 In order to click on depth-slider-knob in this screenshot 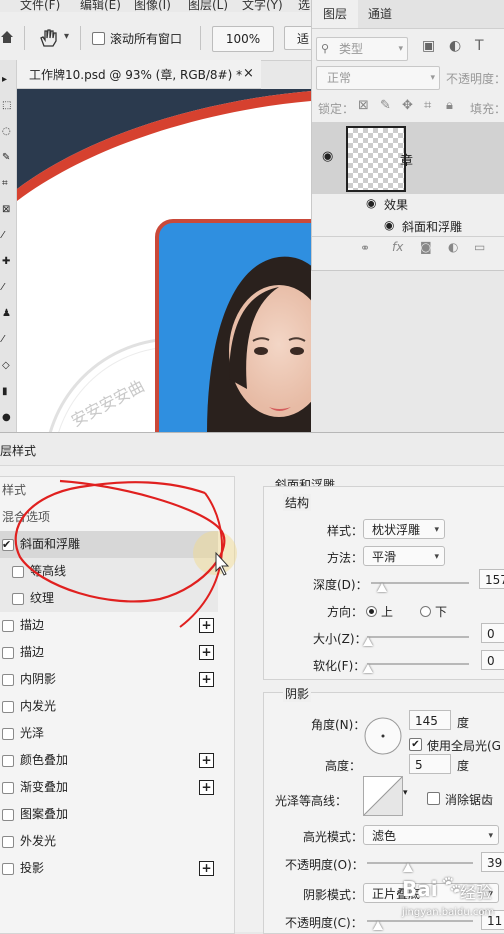, I will do `click(382, 587)`.